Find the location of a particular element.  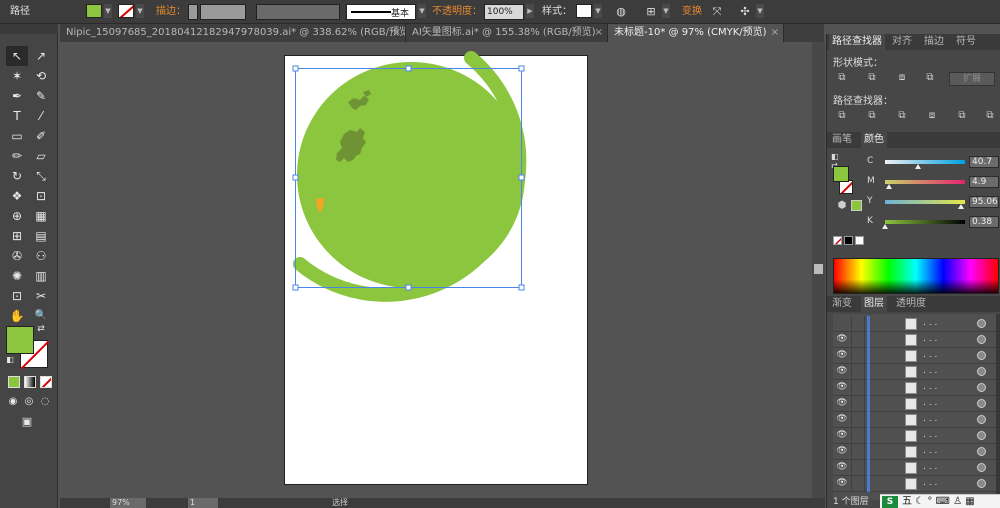

rotate-tool-icon: ↻ is located at coordinates (17, 176).